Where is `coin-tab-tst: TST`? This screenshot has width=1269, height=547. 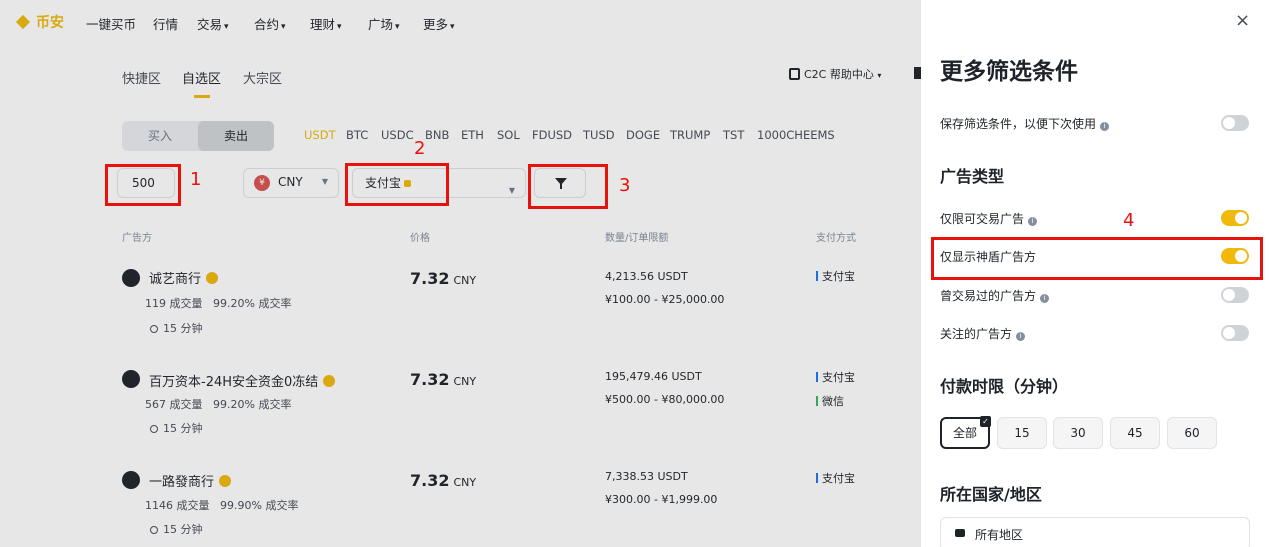
coin-tab-tst: TST is located at coordinates (733, 135).